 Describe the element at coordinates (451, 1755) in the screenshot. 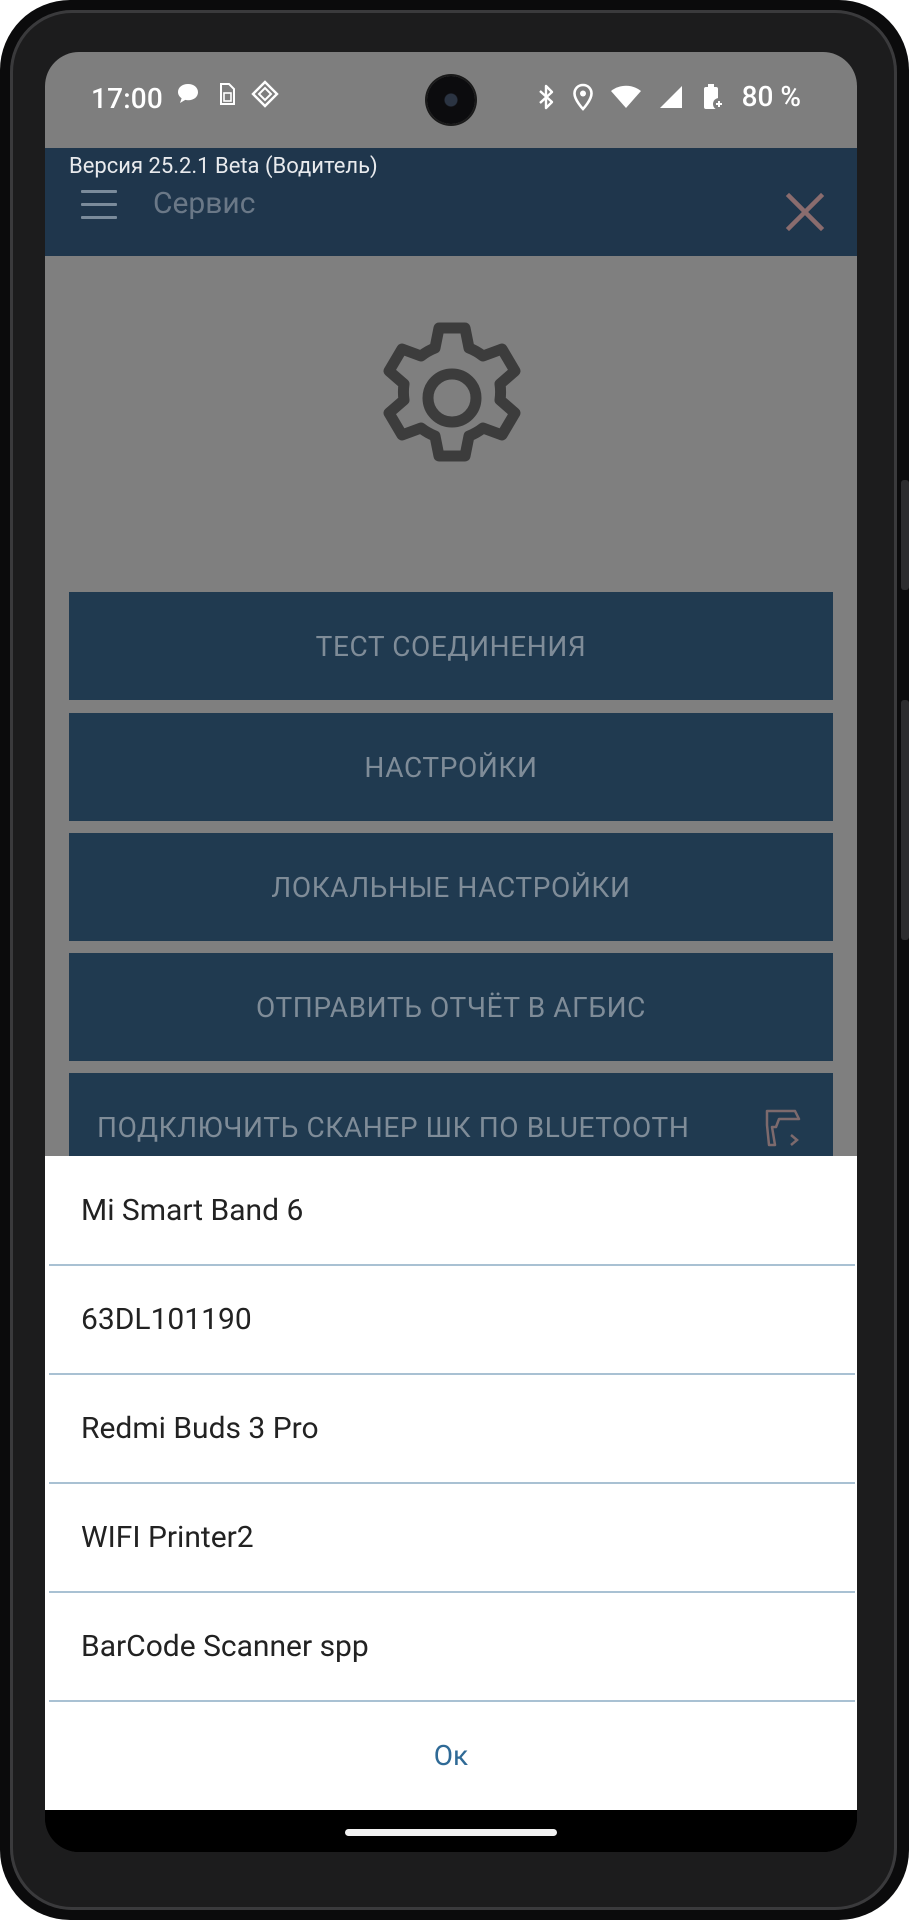

I see `ok-button: Ок` at that location.